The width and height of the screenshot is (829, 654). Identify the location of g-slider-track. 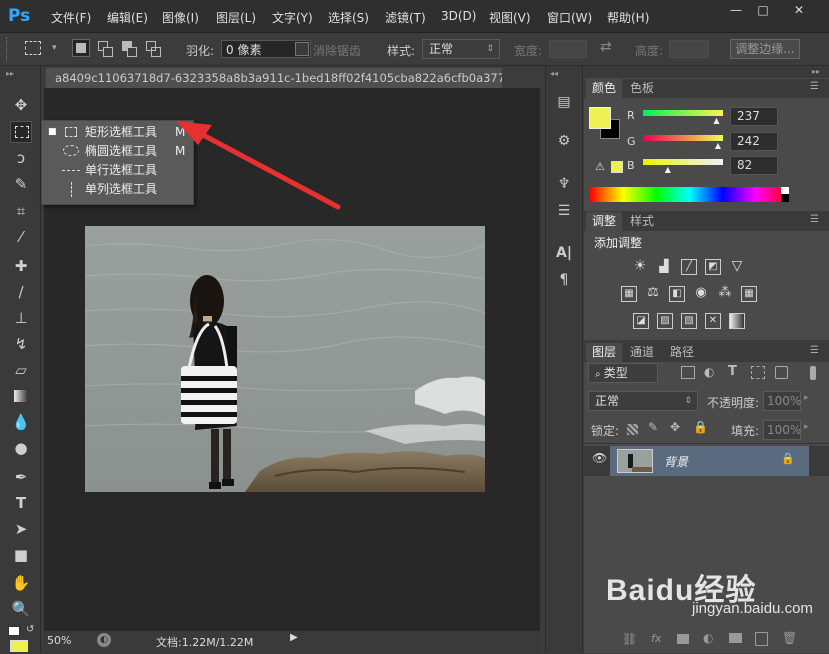
(683, 138).